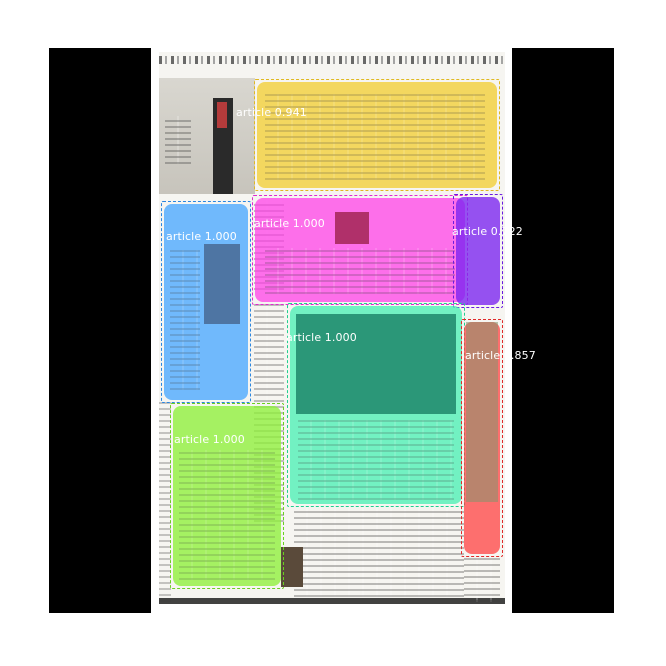 Image resolution: width=666 pixels, height=666 pixels. What do you see at coordinates (292, 567) in the screenshot?
I see `bottom-small-photo` at bounding box center [292, 567].